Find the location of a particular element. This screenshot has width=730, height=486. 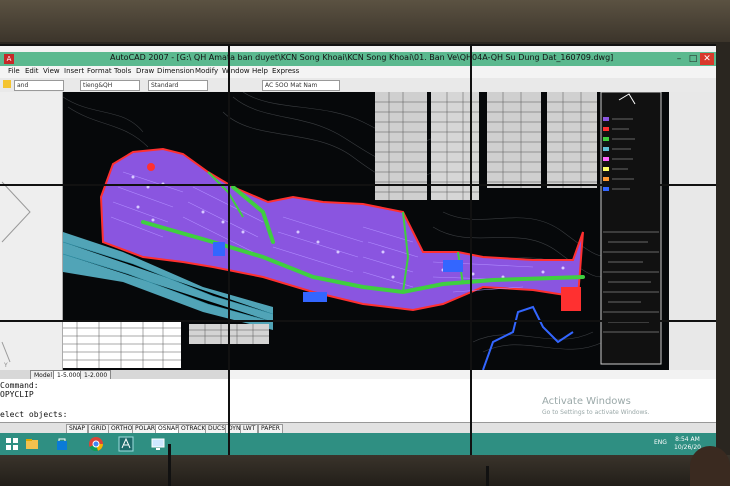

windows-taskbar: ENG 8:54 AM 10/26/20 is located at coordinates (358, 444).